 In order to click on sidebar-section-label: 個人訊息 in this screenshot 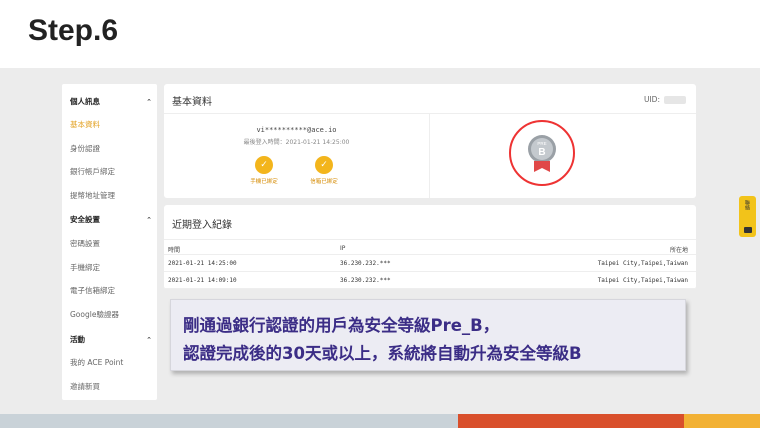, I will do `click(85, 101)`.